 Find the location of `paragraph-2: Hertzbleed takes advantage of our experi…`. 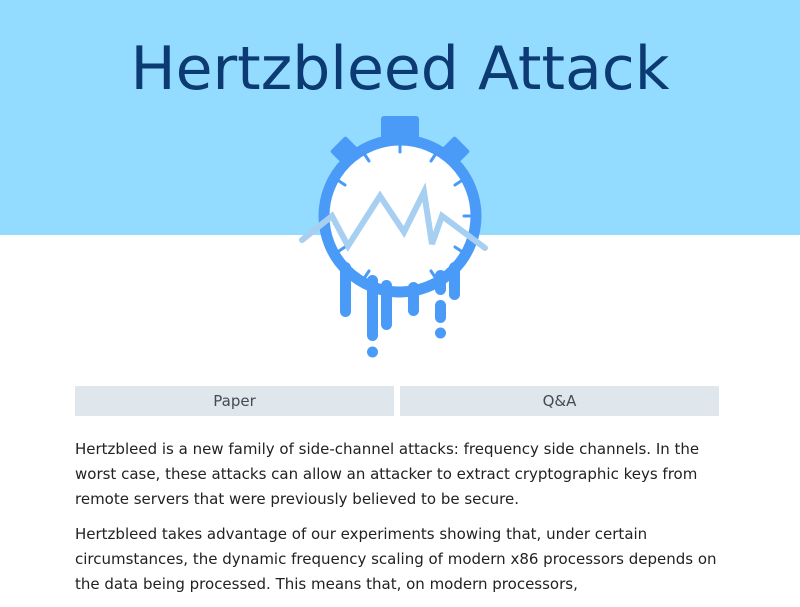

paragraph-2: Hertzbleed takes advantage of our experi… is located at coordinates (396, 559).